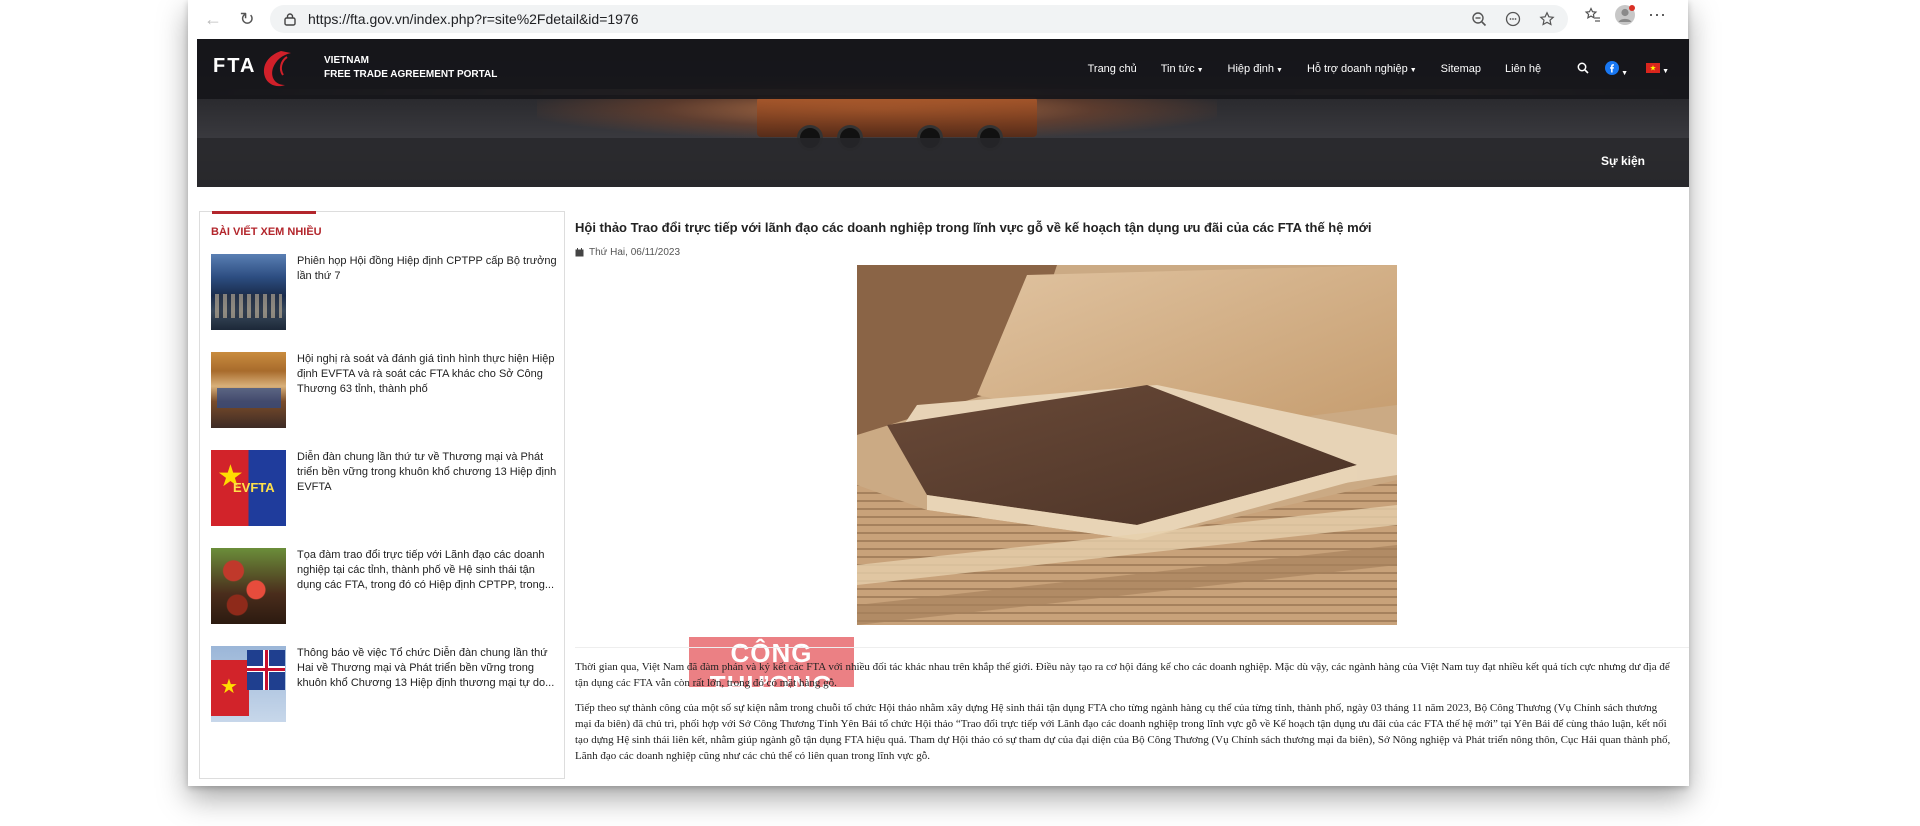  I want to click on nav-label: Hiệp định, so click(1250, 69).